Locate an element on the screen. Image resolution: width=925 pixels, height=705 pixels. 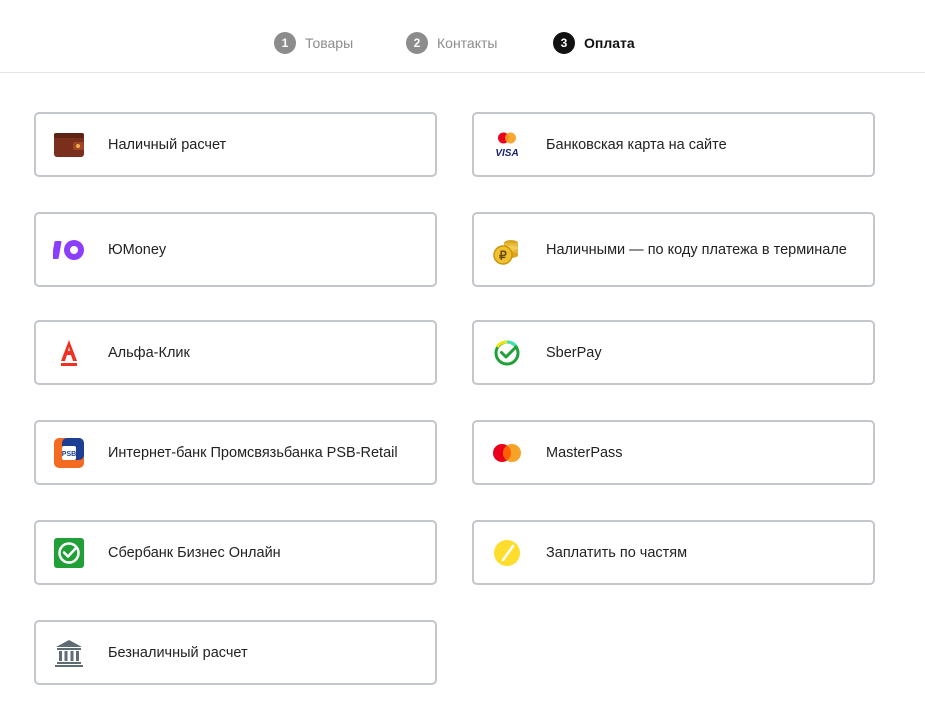
payment-option-label: MasterPass is located at coordinates (584, 452).